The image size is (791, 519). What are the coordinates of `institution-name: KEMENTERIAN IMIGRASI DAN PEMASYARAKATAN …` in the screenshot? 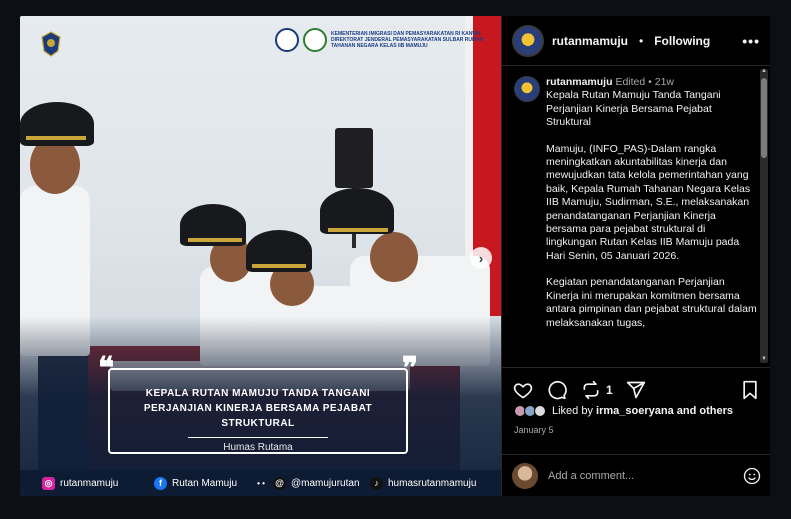 It's located at (407, 40).